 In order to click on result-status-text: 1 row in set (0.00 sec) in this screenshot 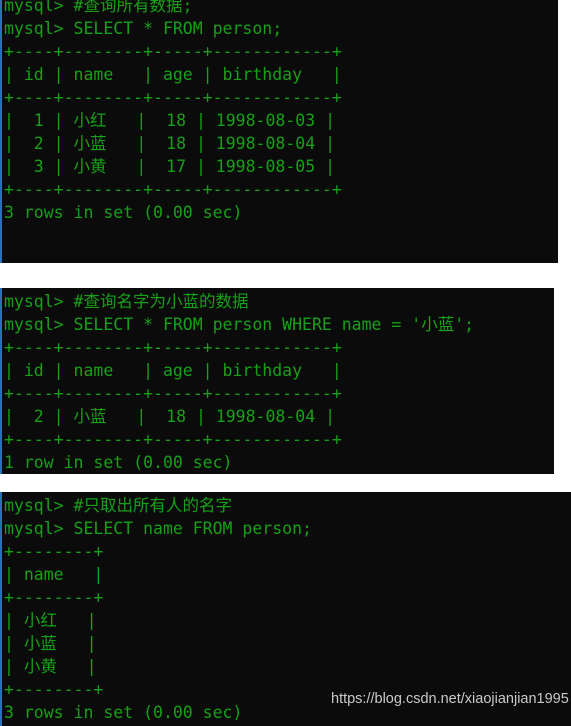, I will do `click(118, 462)`.